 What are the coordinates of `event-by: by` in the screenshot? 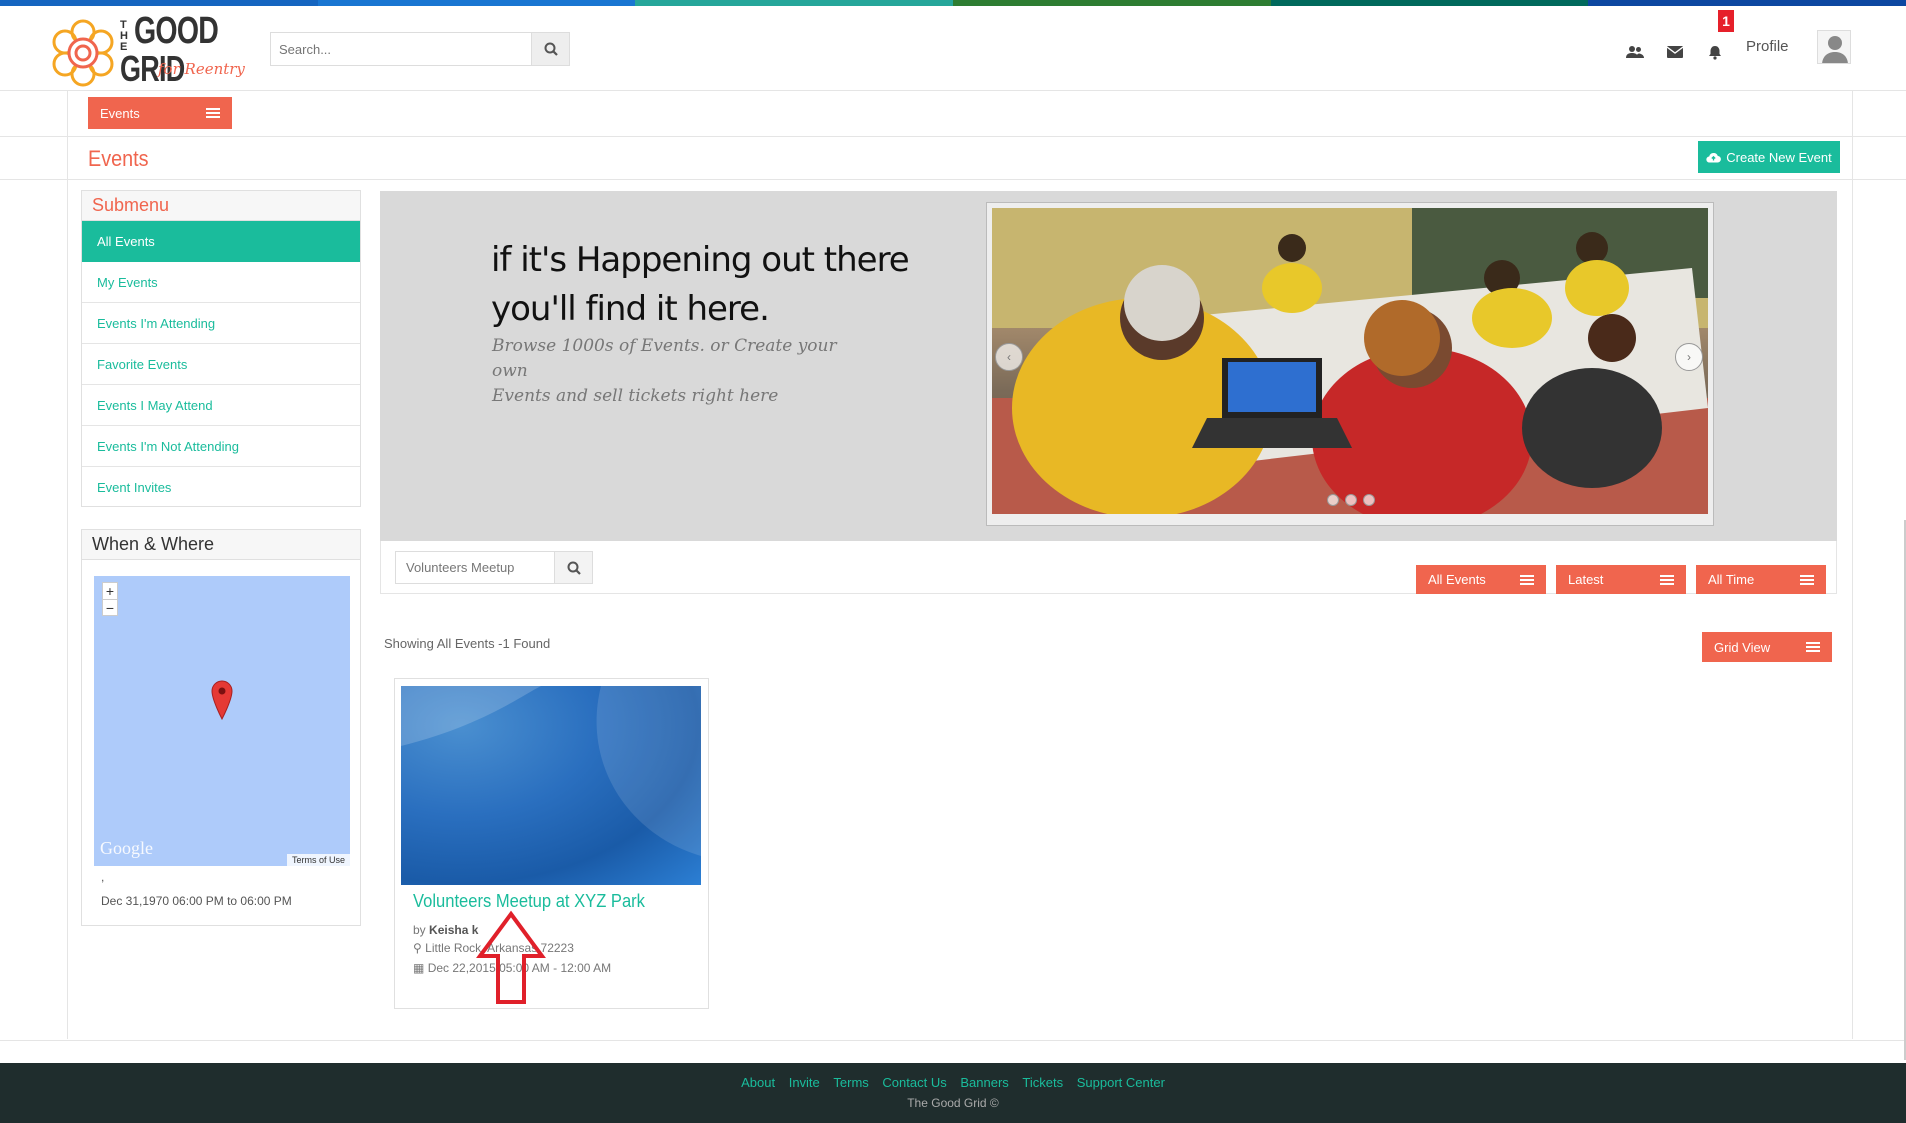 It's located at (419, 930).